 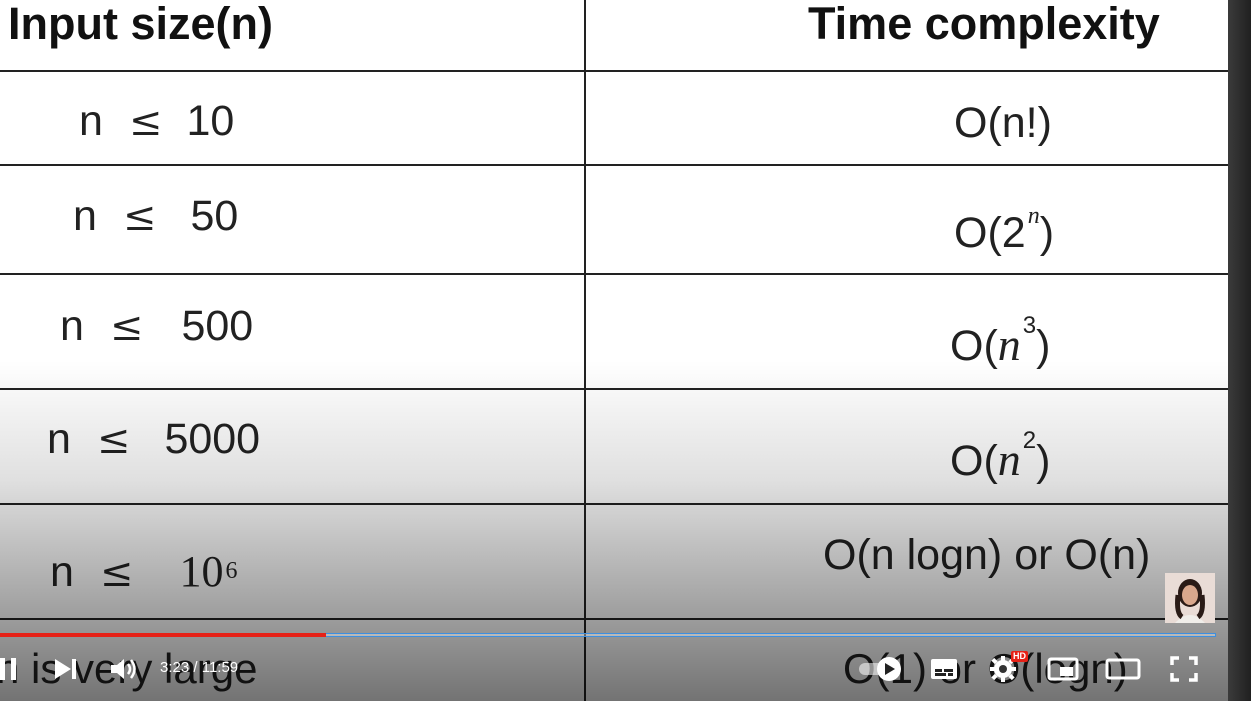 What do you see at coordinates (140, 24) in the screenshot?
I see `header-input-size: Input size(n)` at bounding box center [140, 24].